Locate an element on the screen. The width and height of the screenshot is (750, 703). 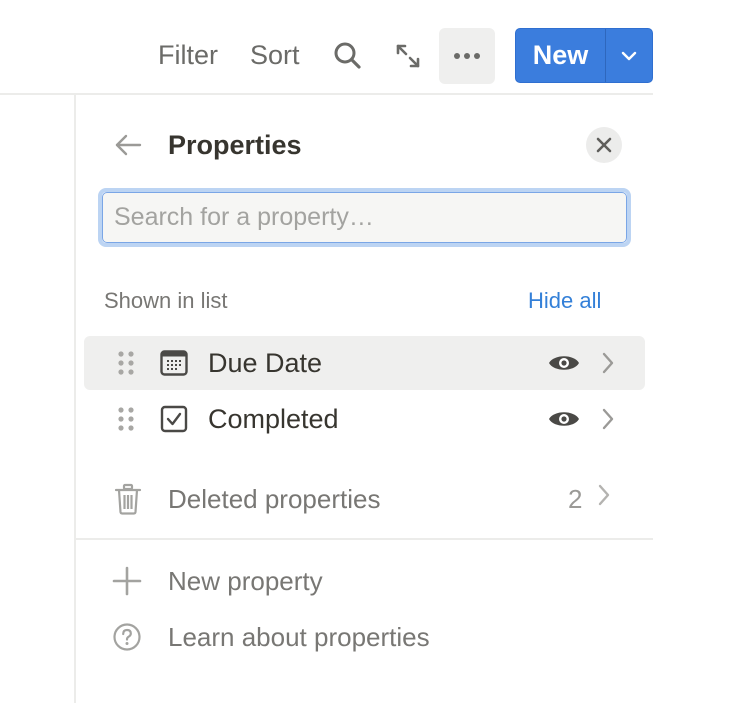
deleted-properties-row: Deleted properties 2 is located at coordinates (365, 499).